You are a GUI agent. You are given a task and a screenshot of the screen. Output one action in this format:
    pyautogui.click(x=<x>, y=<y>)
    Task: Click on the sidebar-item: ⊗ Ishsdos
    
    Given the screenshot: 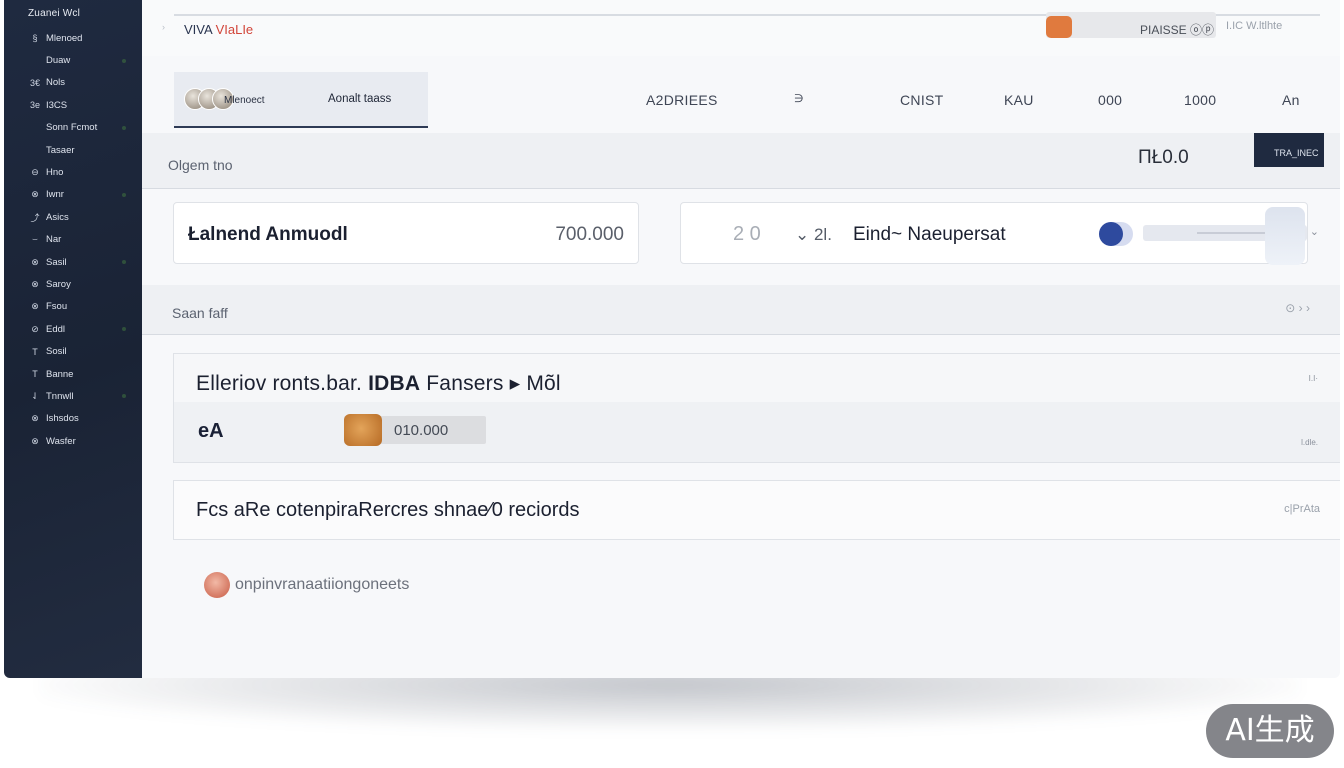 What is the action you would take?
    pyautogui.click(x=73, y=419)
    